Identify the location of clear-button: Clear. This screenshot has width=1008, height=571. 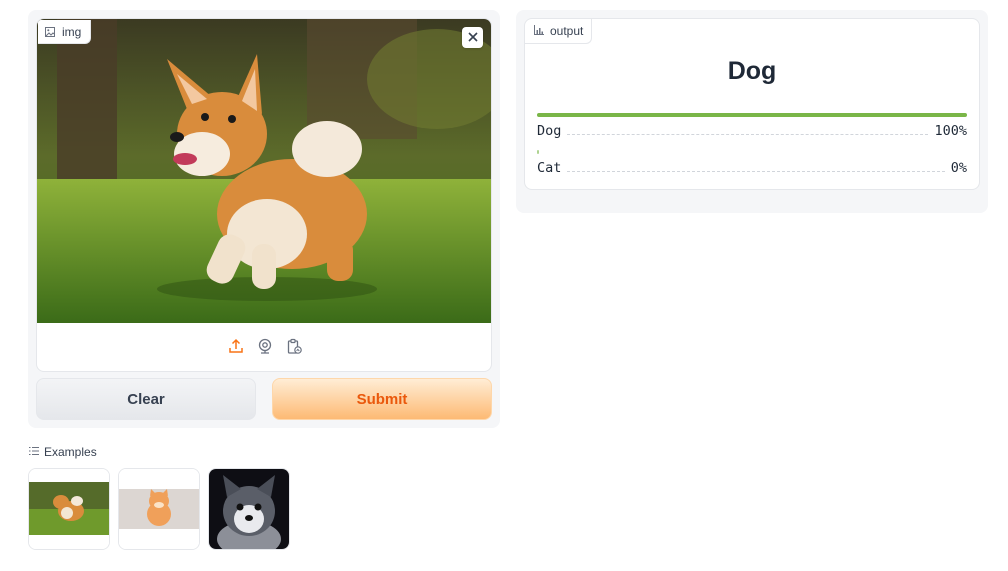
(146, 399).